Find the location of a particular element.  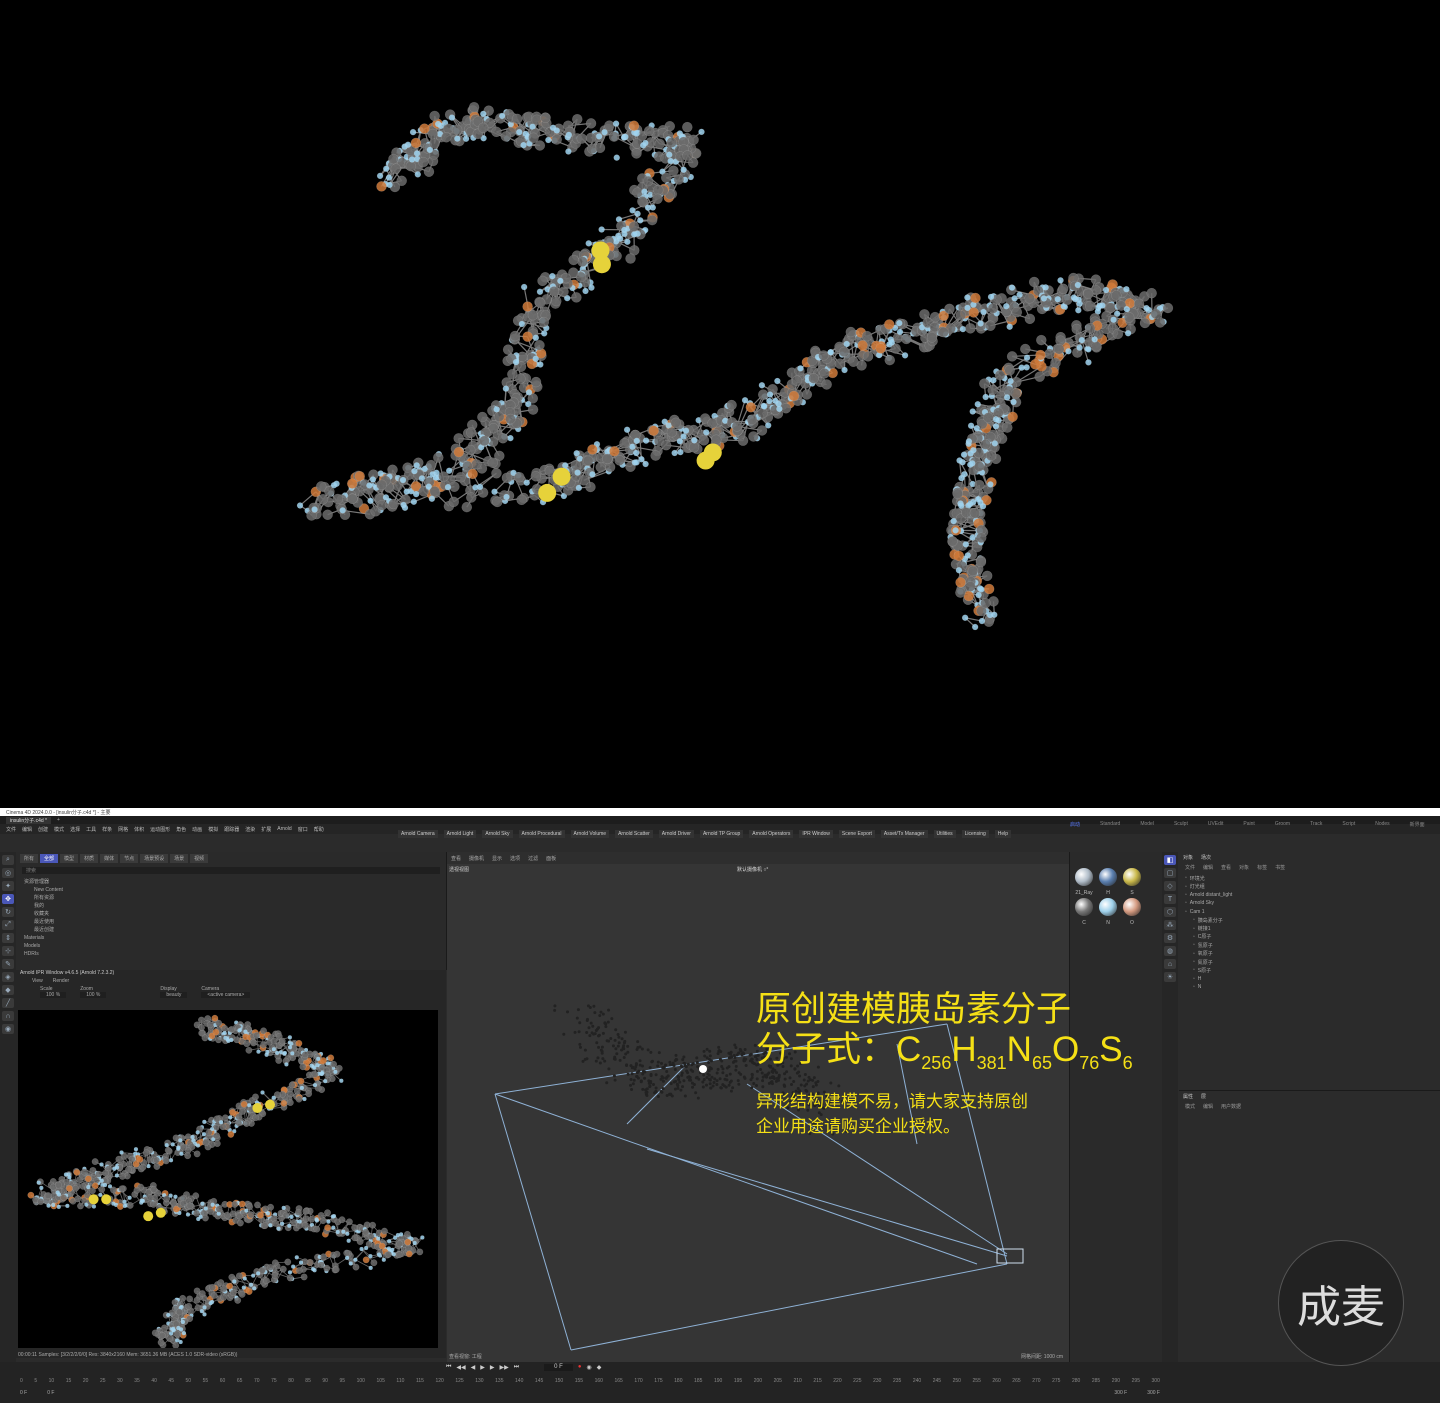

live-select-icon: ✦ is located at coordinates (8, 886).